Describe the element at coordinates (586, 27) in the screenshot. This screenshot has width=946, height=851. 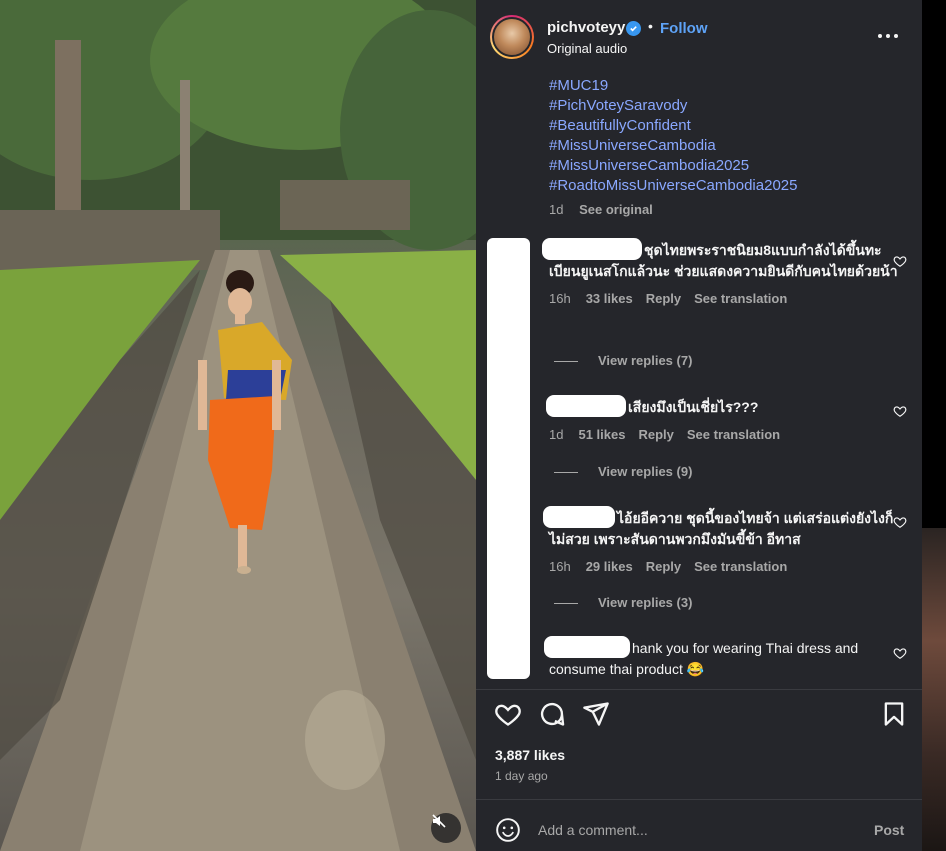
I see `username: pichvoteyy` at that location.